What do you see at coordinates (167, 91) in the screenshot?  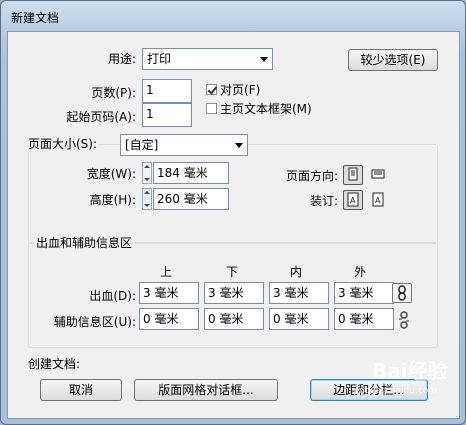 I see `pages-input: 1` at bounding box center [167, 91].